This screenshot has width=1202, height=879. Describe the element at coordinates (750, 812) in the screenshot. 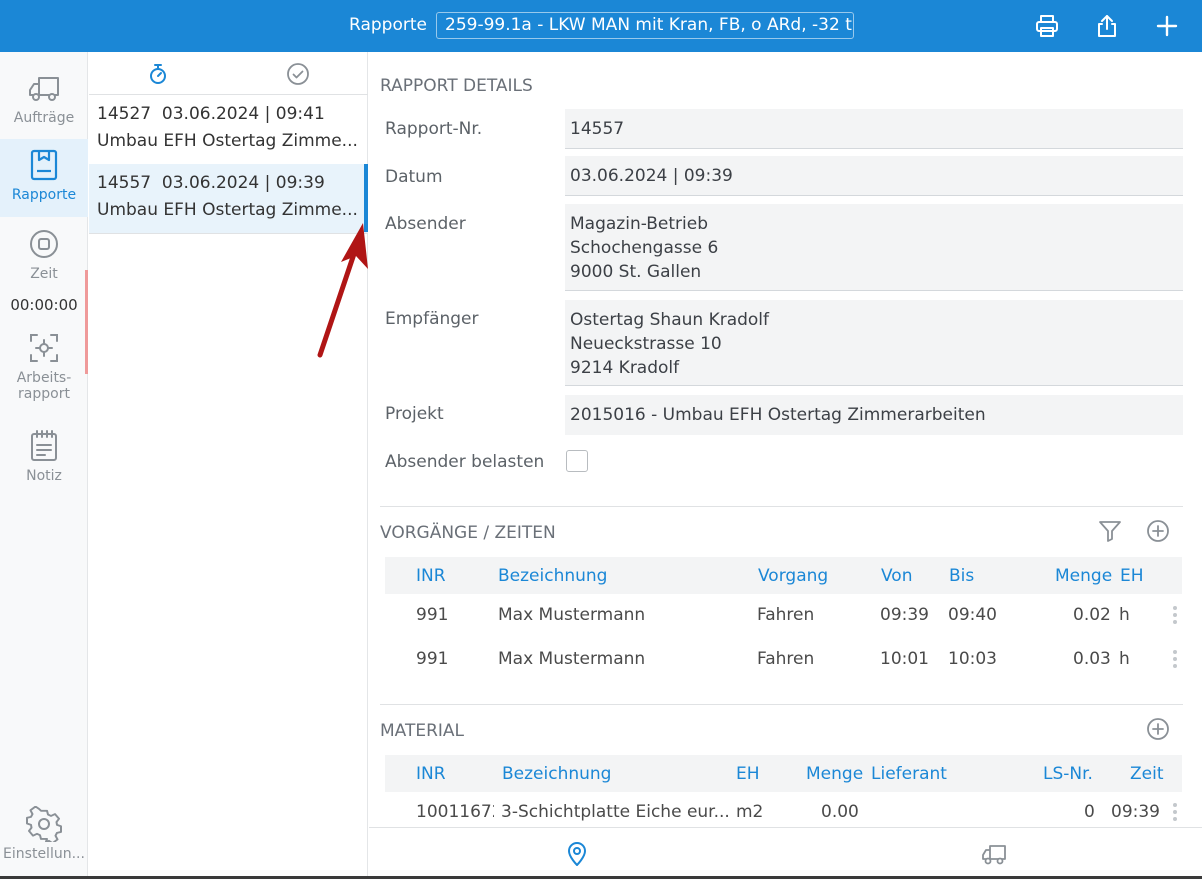

I see `cell-eh: m2` at that location.